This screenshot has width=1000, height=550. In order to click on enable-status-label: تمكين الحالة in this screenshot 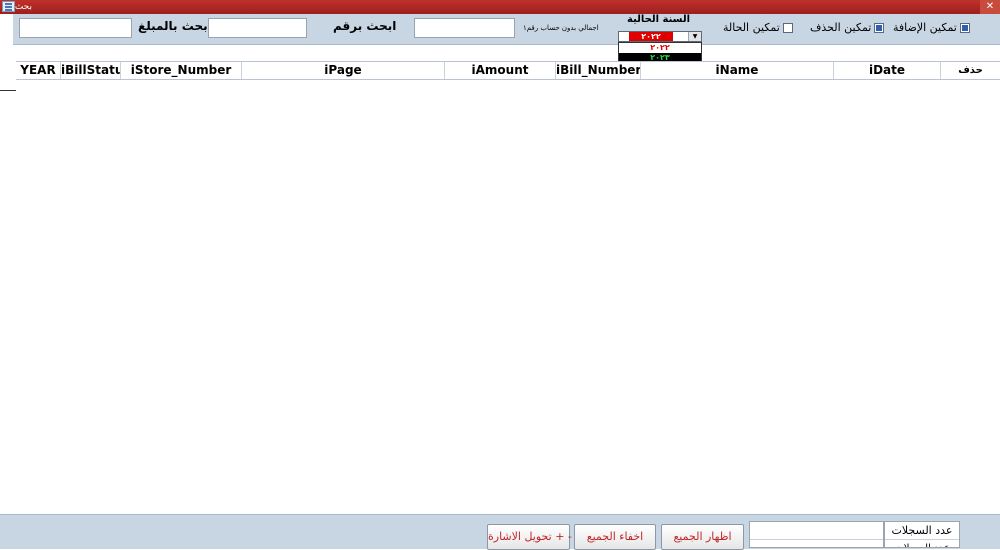, I will do `click(751, 27)`.